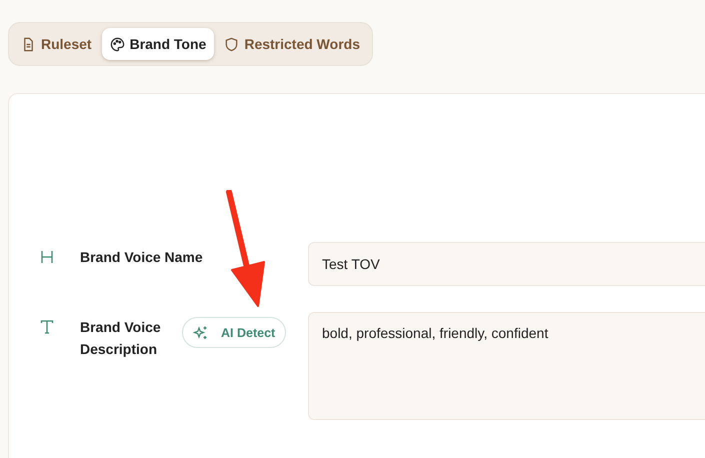  Describe the element at coordinates (117, 44) in the screenshot. I see `palette-icon` at that location.